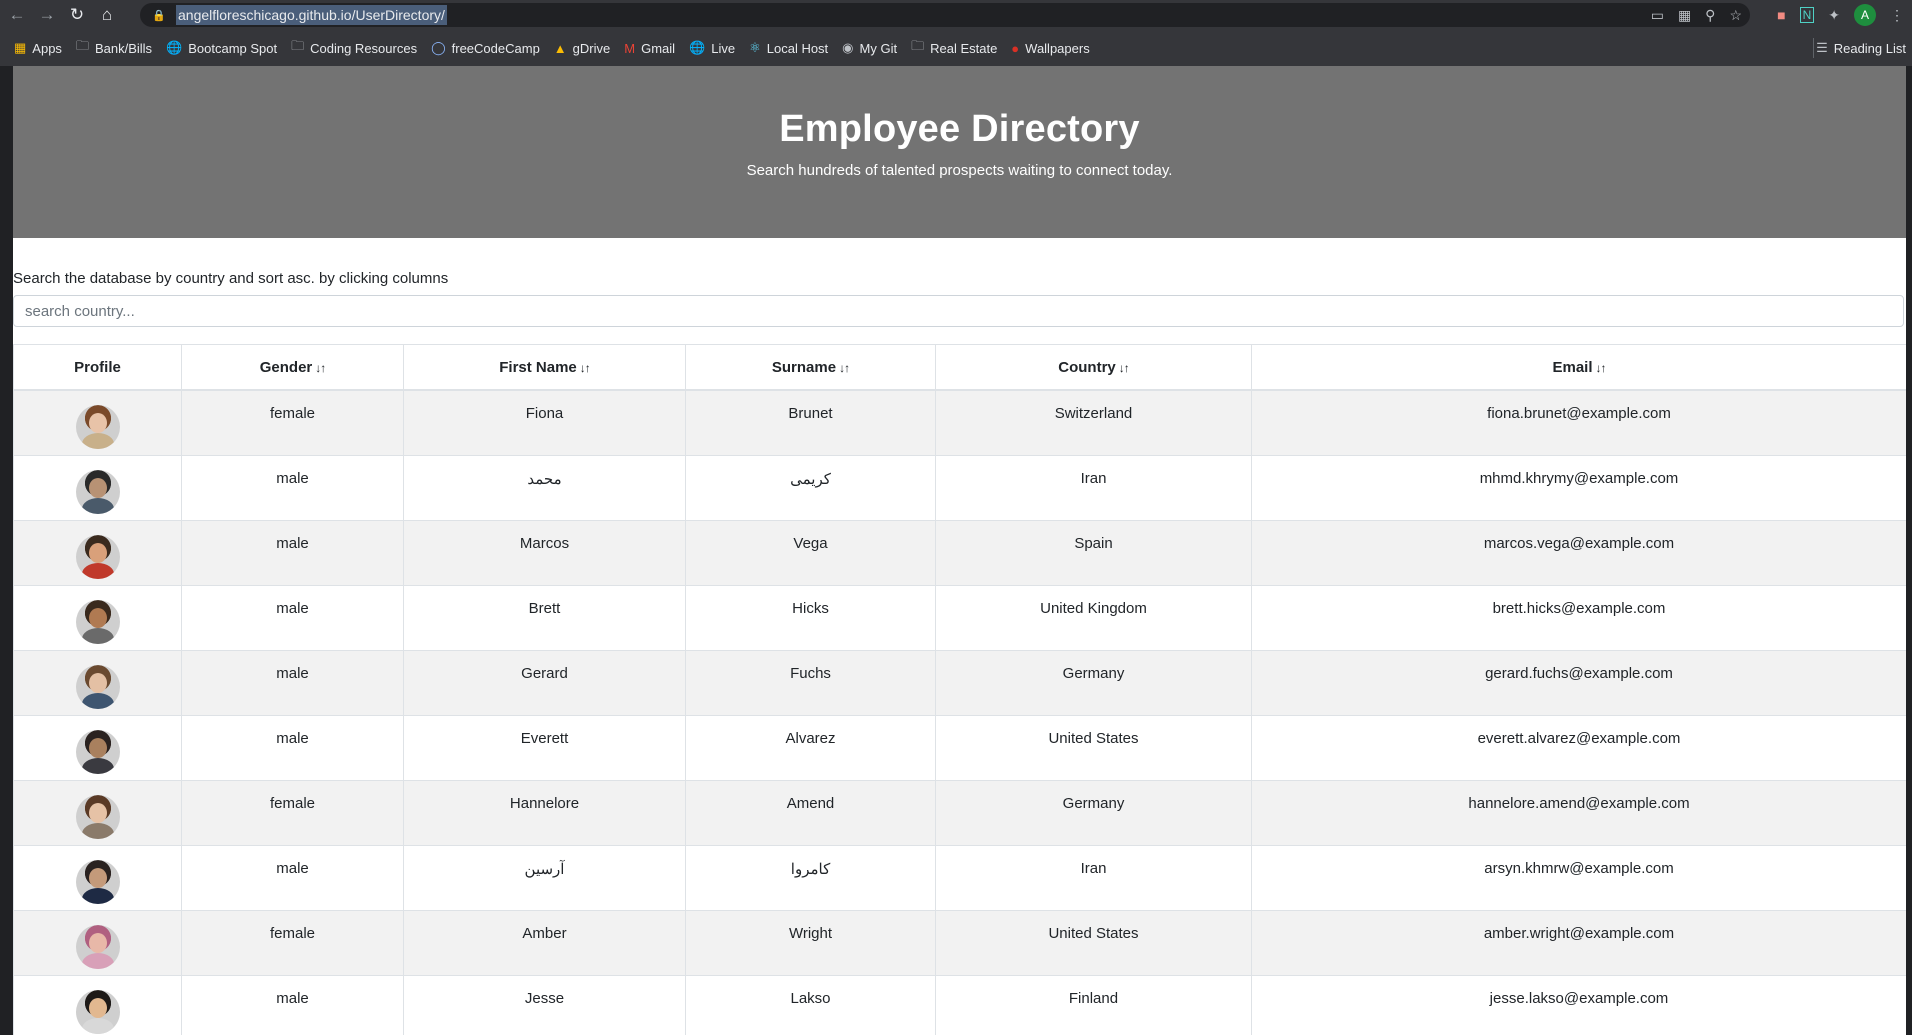 The height and width of the screenshot is (1035, 1912). What do you see at coordinates (810, 1004) in the screenshot?
I see `surname-cell: Lakso` at bounding box center [810, 1004].